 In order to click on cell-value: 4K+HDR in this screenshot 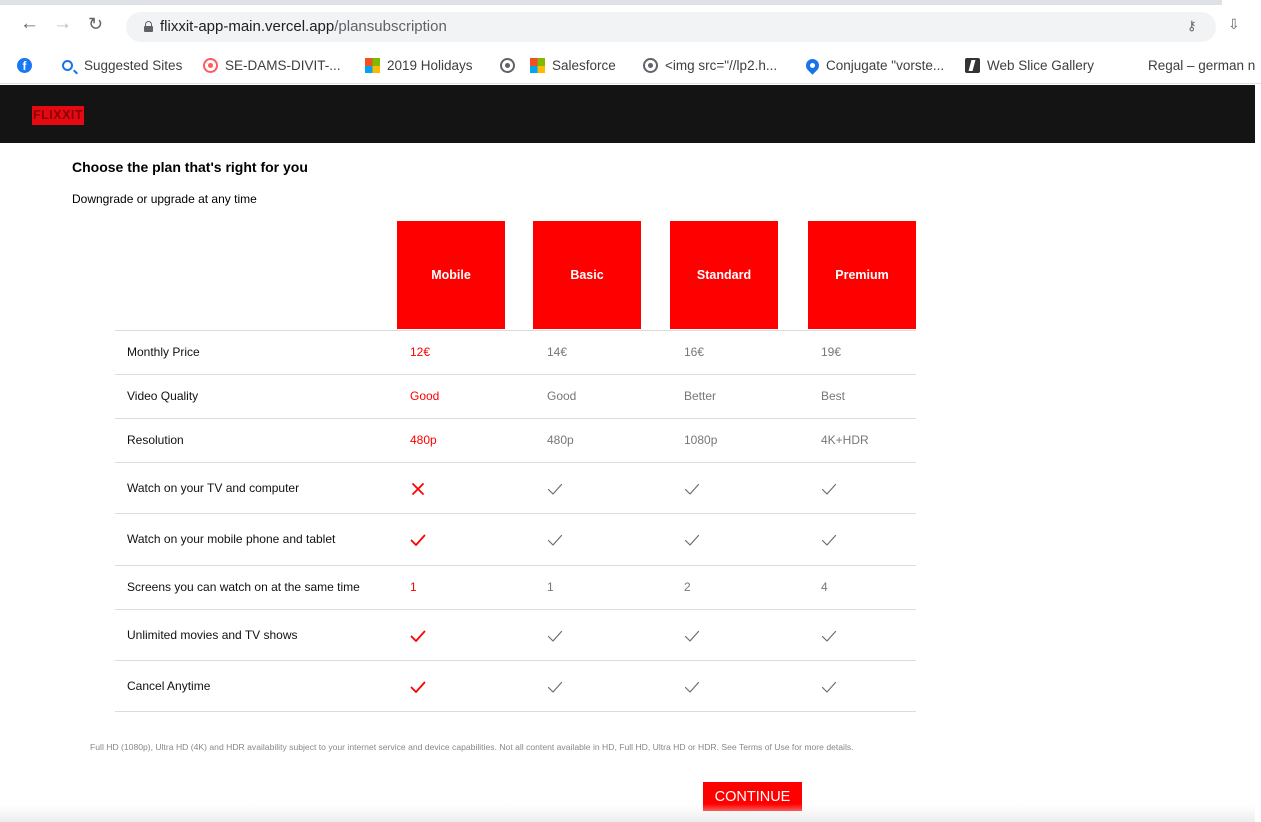, I will do `click(845, 440)`.